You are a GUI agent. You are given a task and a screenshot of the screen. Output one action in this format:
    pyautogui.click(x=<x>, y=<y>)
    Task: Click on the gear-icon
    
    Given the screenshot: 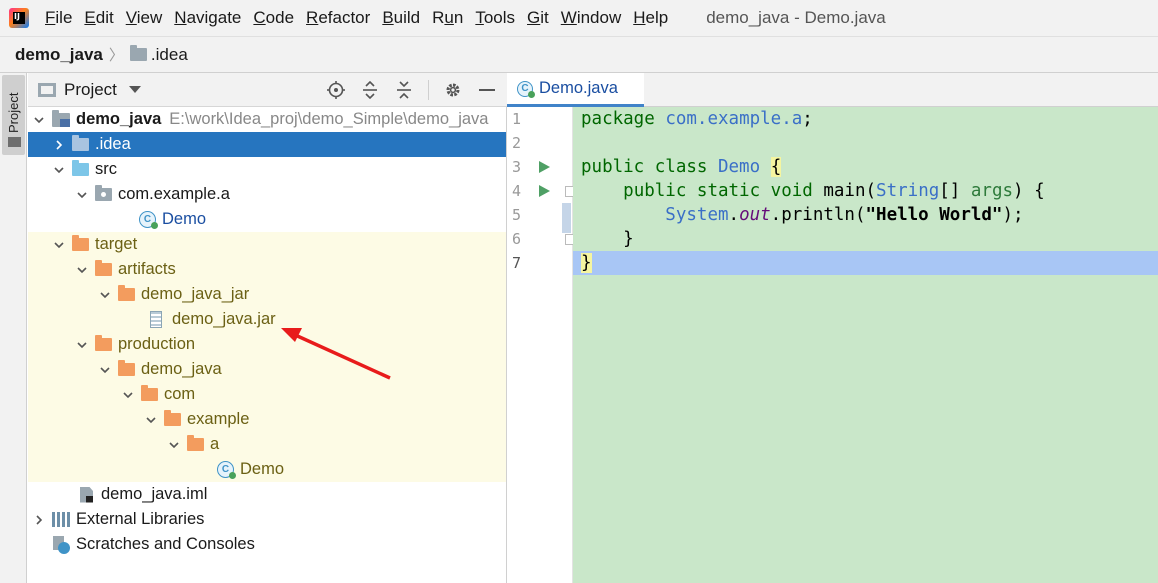 What is the action you would take?
    pyautogui.click(x=453, y=90)
    